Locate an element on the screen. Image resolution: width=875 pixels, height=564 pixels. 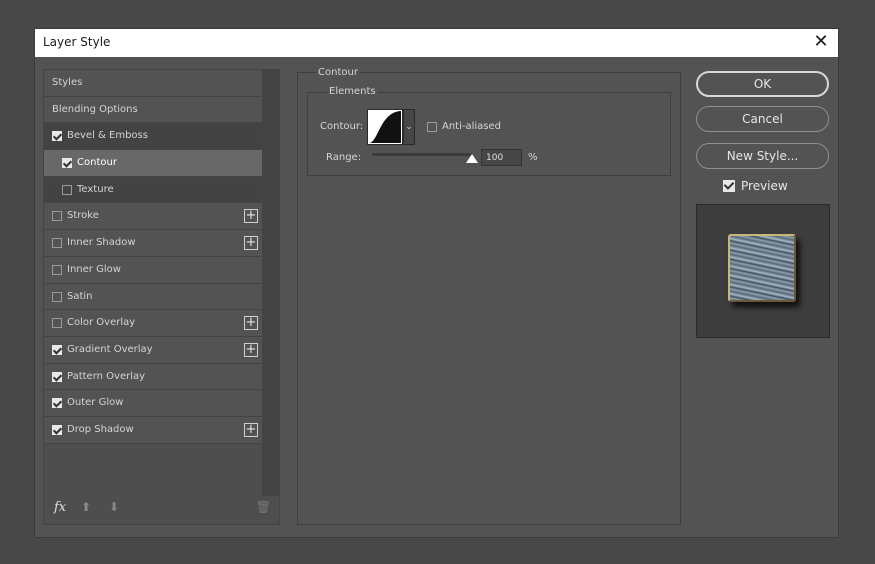
style-item-drop-shadow: Drop Shadow + is located at coordinates (153, 430).